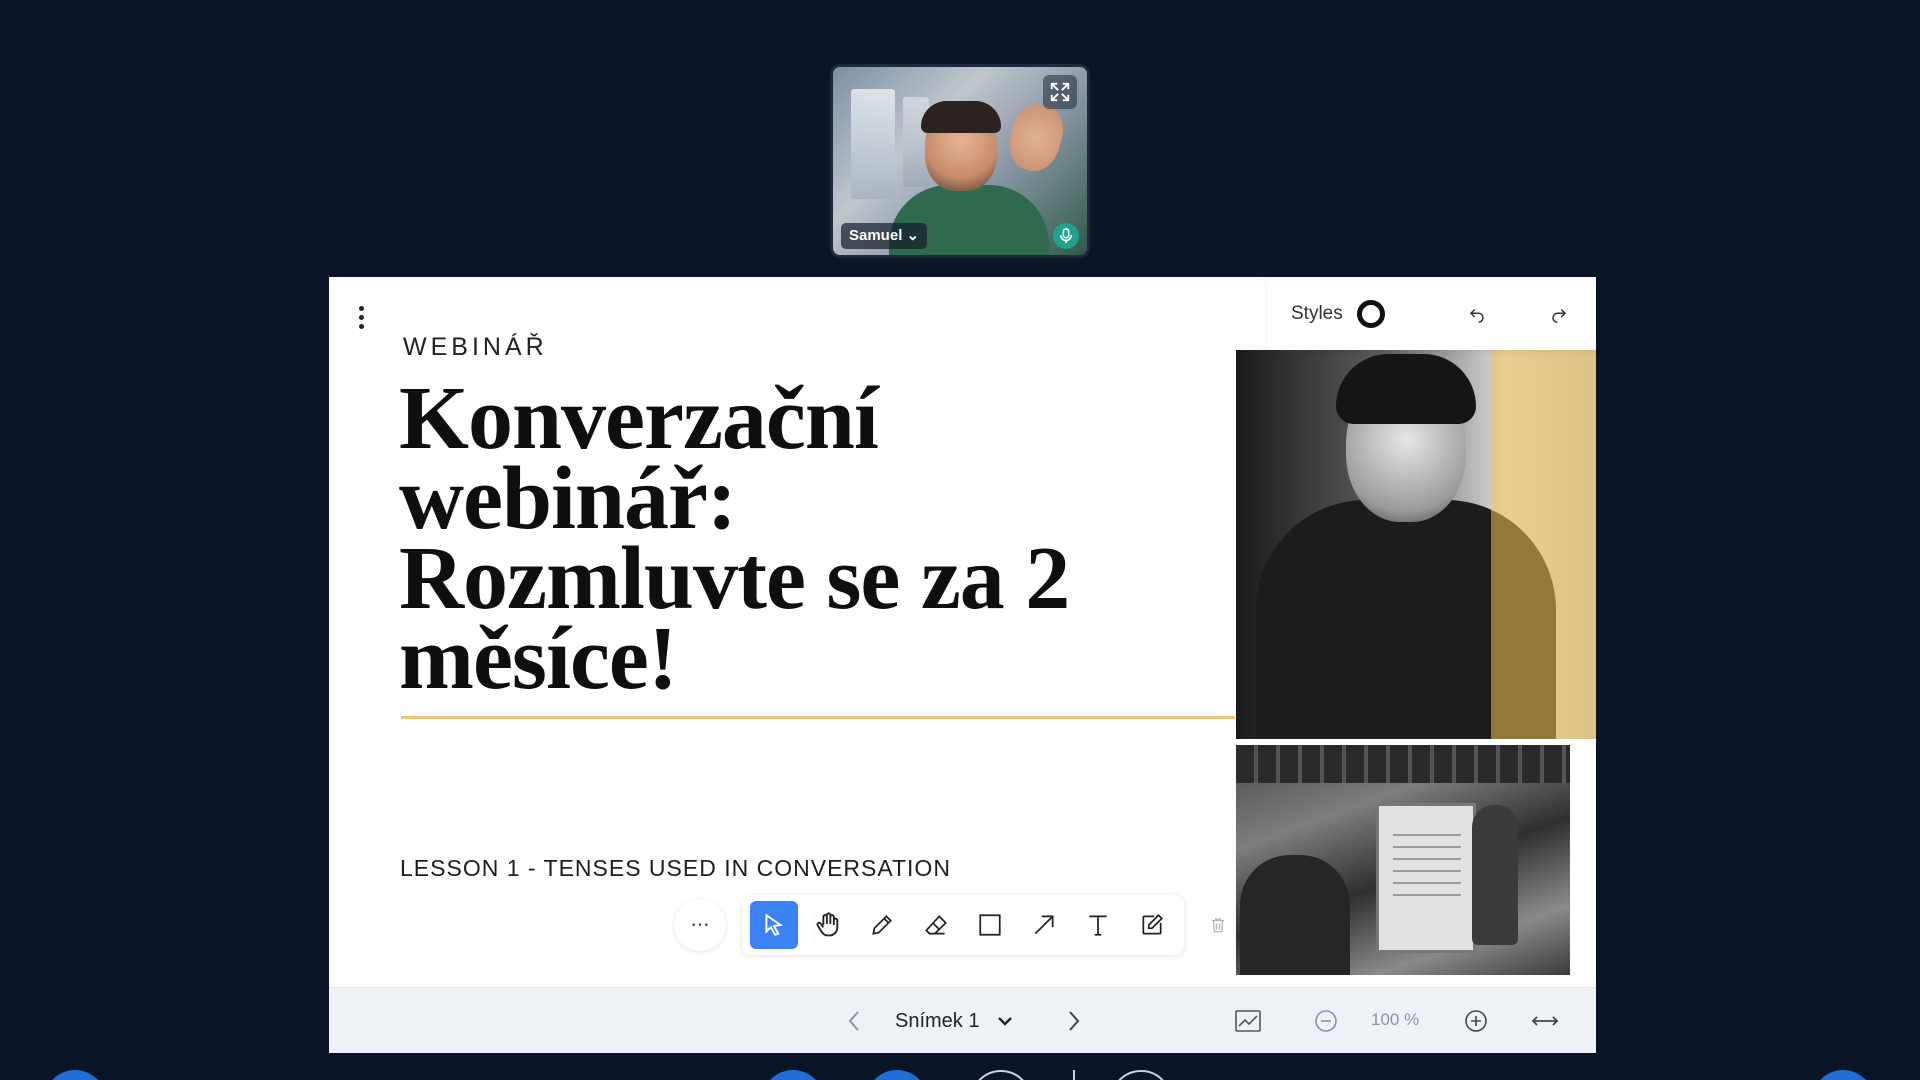  Describe the element at coordinates (960, 161) in the screenshot. I see `participant-video-tile: Samuel ⌄` at that location.